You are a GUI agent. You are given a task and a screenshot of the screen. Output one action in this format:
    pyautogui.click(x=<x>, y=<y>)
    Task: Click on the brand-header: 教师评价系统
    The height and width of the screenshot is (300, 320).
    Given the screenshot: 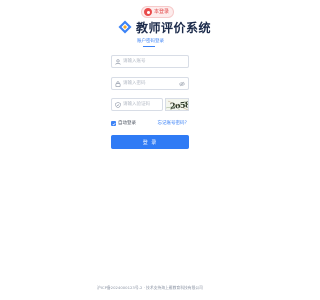 What is the action you would take?
    pyautogui.click(x=164, y=27)
    